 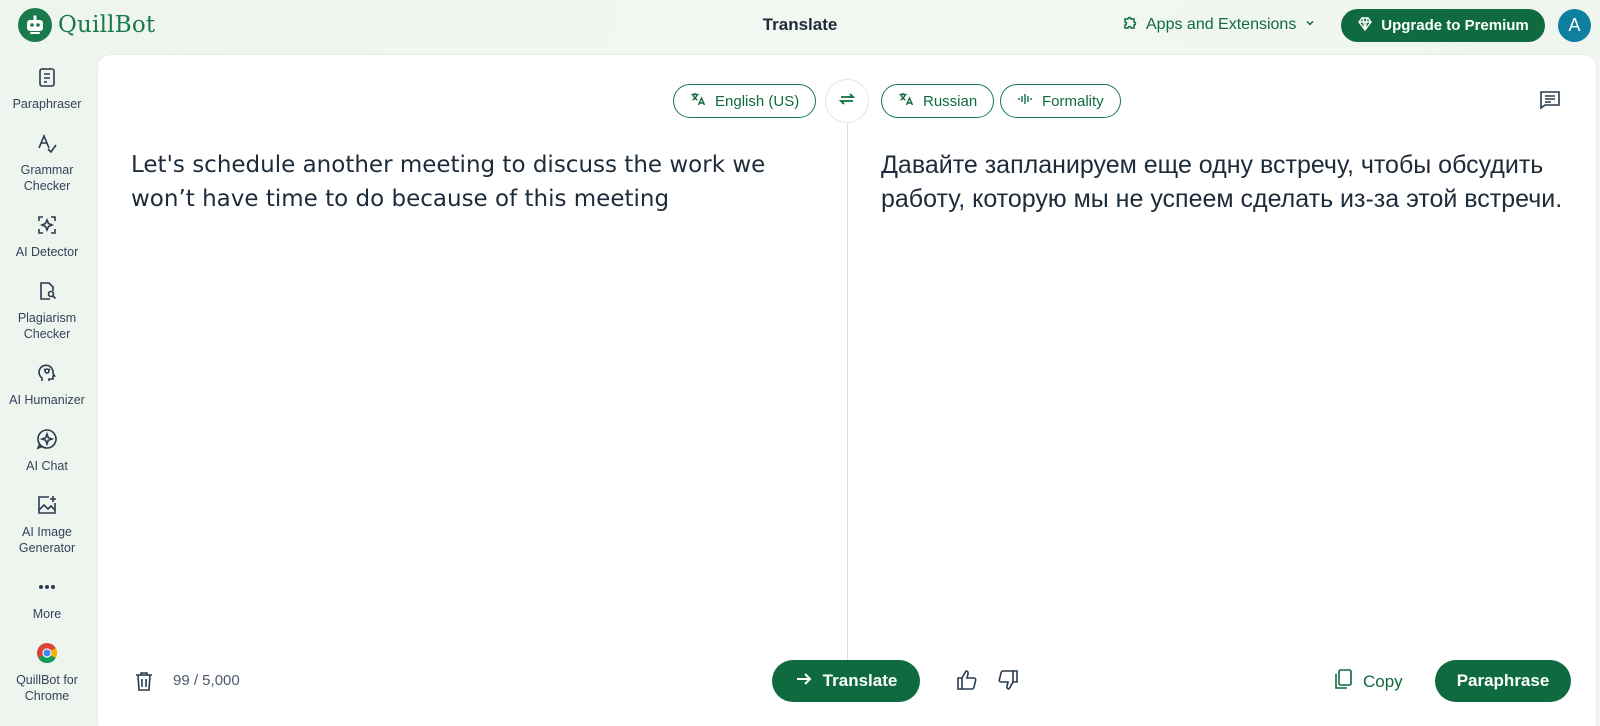 I want to click on swap-arrows-icon, so click(x=847, y=101).